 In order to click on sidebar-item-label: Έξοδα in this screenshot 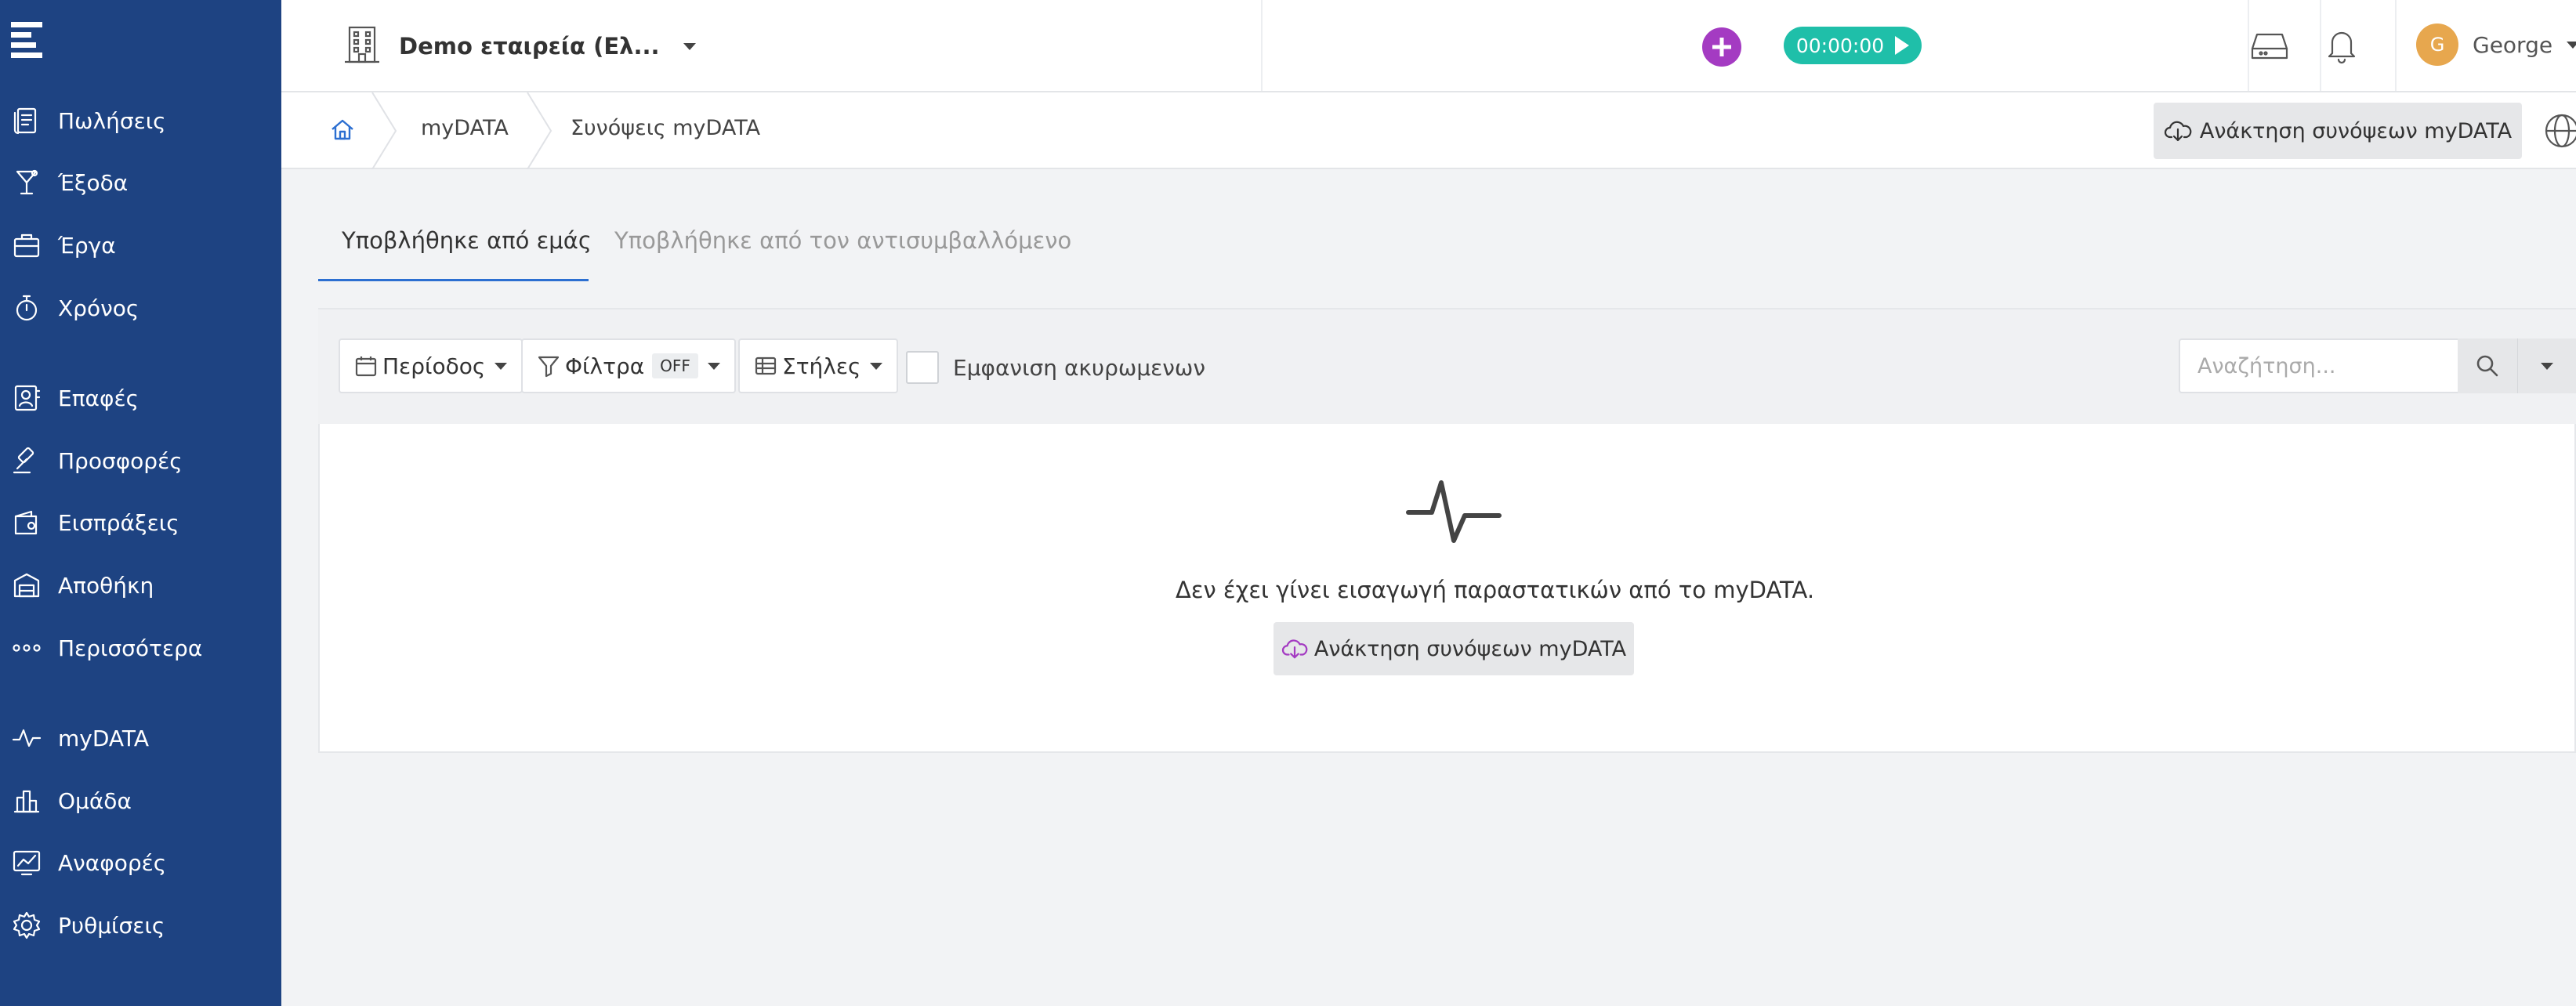, I will do `click(93, 183)`.